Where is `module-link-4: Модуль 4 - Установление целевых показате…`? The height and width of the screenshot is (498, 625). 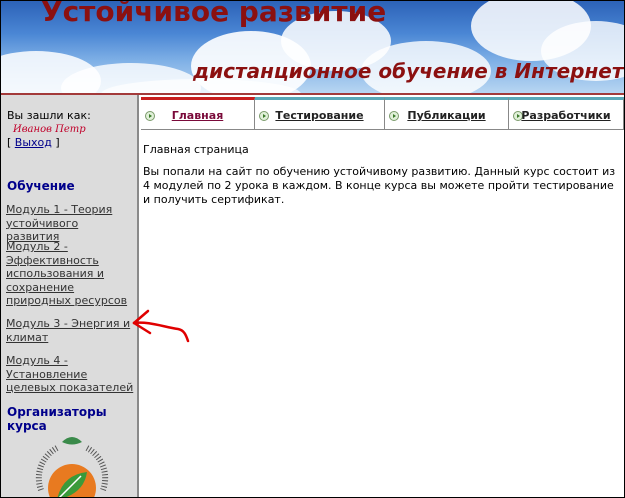
module-link-4: Модуль 4 - Установление целевых показате… is located at coordinates (70, 374).